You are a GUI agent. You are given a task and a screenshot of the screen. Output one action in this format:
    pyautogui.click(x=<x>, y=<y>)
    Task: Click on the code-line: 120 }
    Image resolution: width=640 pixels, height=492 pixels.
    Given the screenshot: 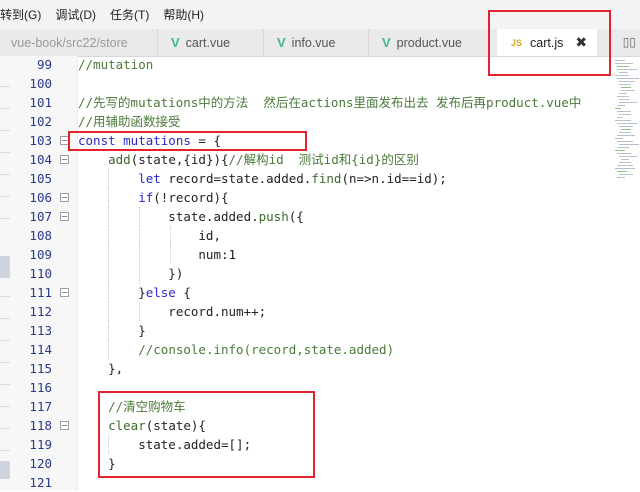 What is the action you would take?
    pyautogui.click(x=306, y=463)
    